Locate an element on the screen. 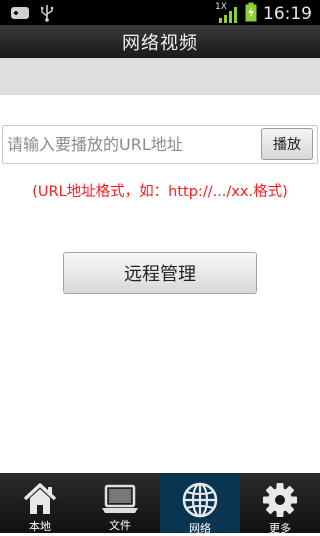  url-input-row: 播放 is located at coordinates (160, 144).